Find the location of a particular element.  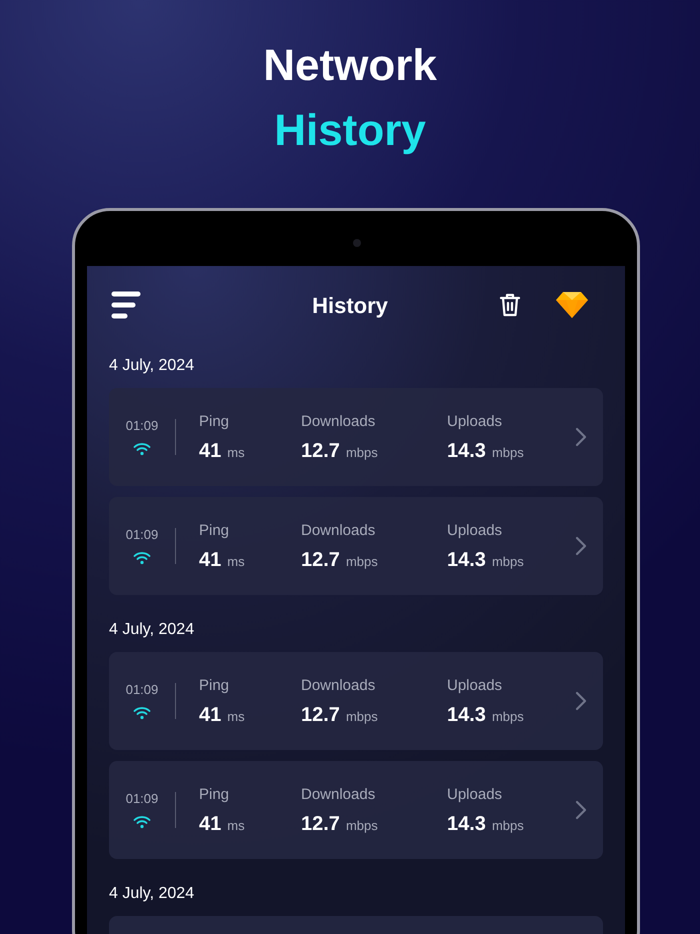

headline: Network is located at coordinates (350, 66).